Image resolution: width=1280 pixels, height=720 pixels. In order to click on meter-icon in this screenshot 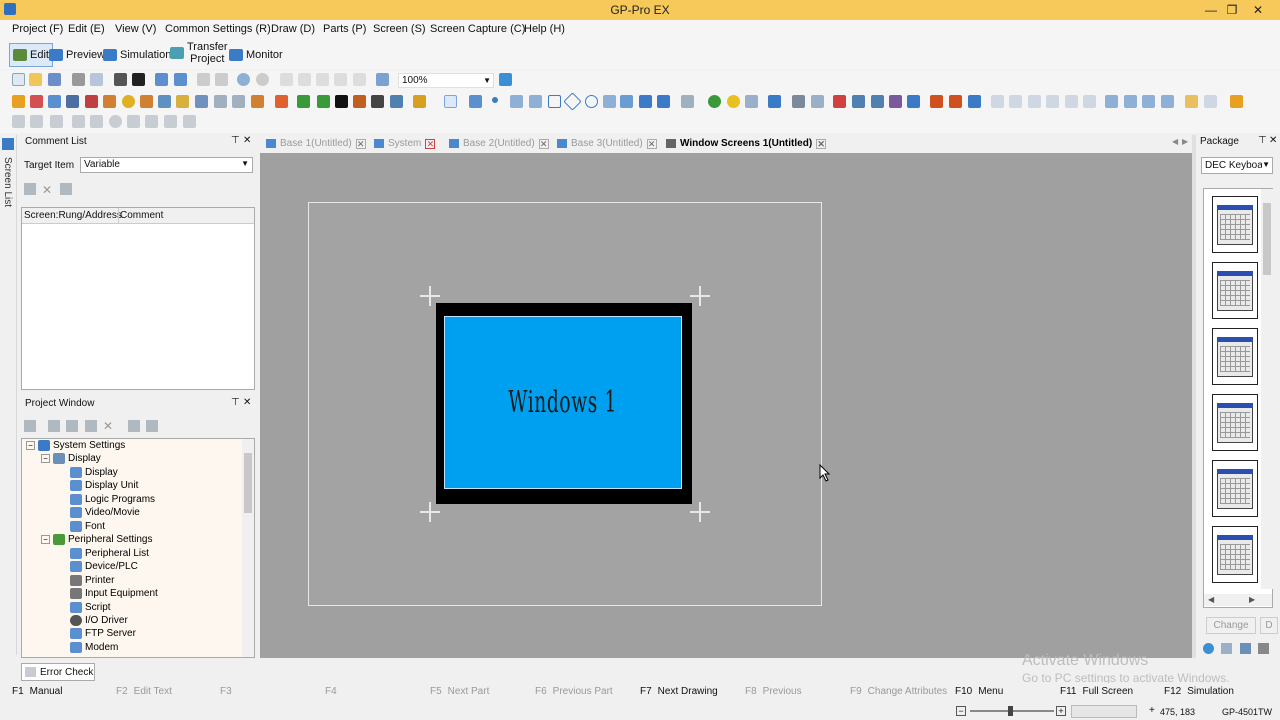, I will do `click(895, 101)`.